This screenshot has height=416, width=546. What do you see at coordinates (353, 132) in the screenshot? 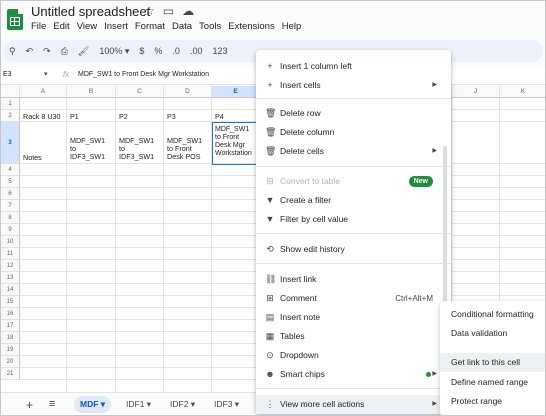
I see `menu-item-delete-column: 🗑 Delete column` at bounding box center [353, 132].